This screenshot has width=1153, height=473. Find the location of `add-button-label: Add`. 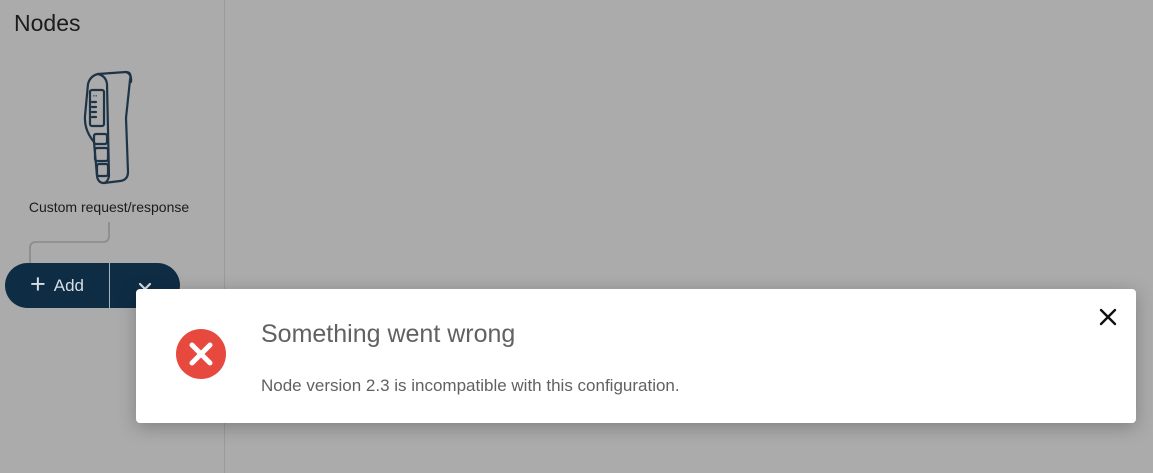

add-button-label: Add is located at coordinates (69, 285).